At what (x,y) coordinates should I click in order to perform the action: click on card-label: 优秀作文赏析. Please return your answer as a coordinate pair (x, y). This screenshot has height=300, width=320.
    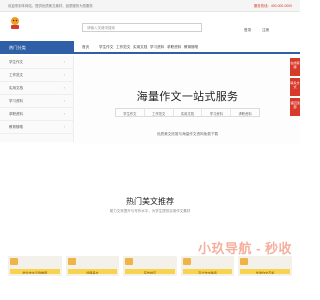
    Looking at the image, I should click on (265, 271).